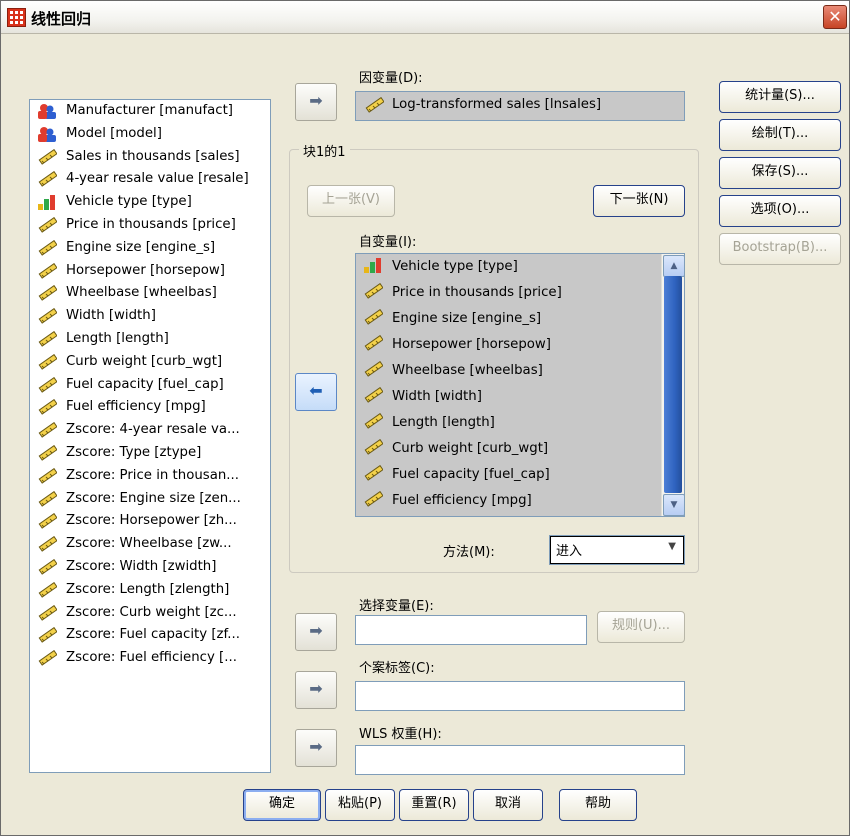 The height and width of the screenshot is (836, 850). I want to click on variable-label: Zscore: Type [ztype], so click(134, 452).